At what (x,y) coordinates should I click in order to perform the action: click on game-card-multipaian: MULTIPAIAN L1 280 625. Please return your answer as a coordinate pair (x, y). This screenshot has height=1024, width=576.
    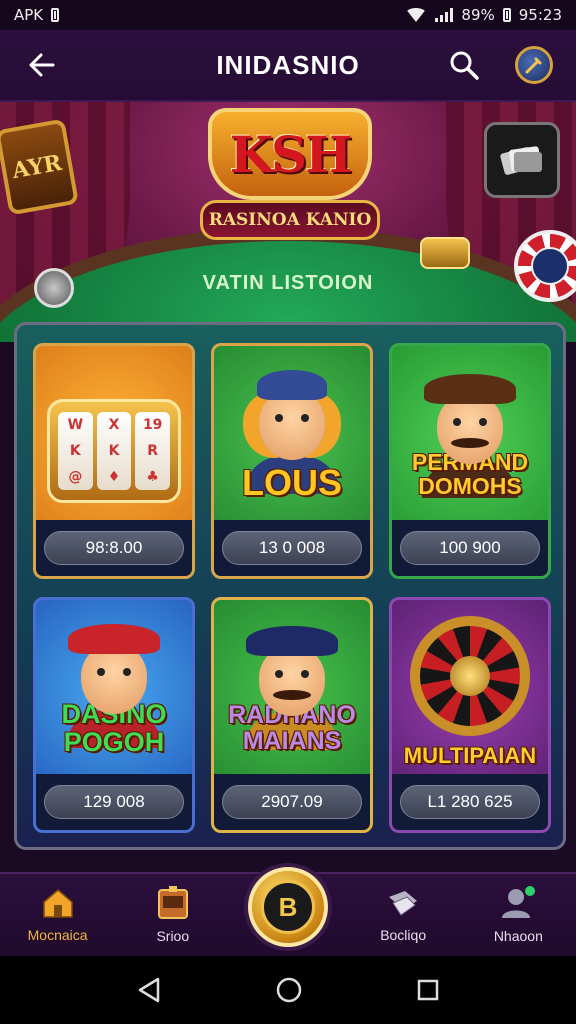
    Looking at the image, I should click on (470, 715).